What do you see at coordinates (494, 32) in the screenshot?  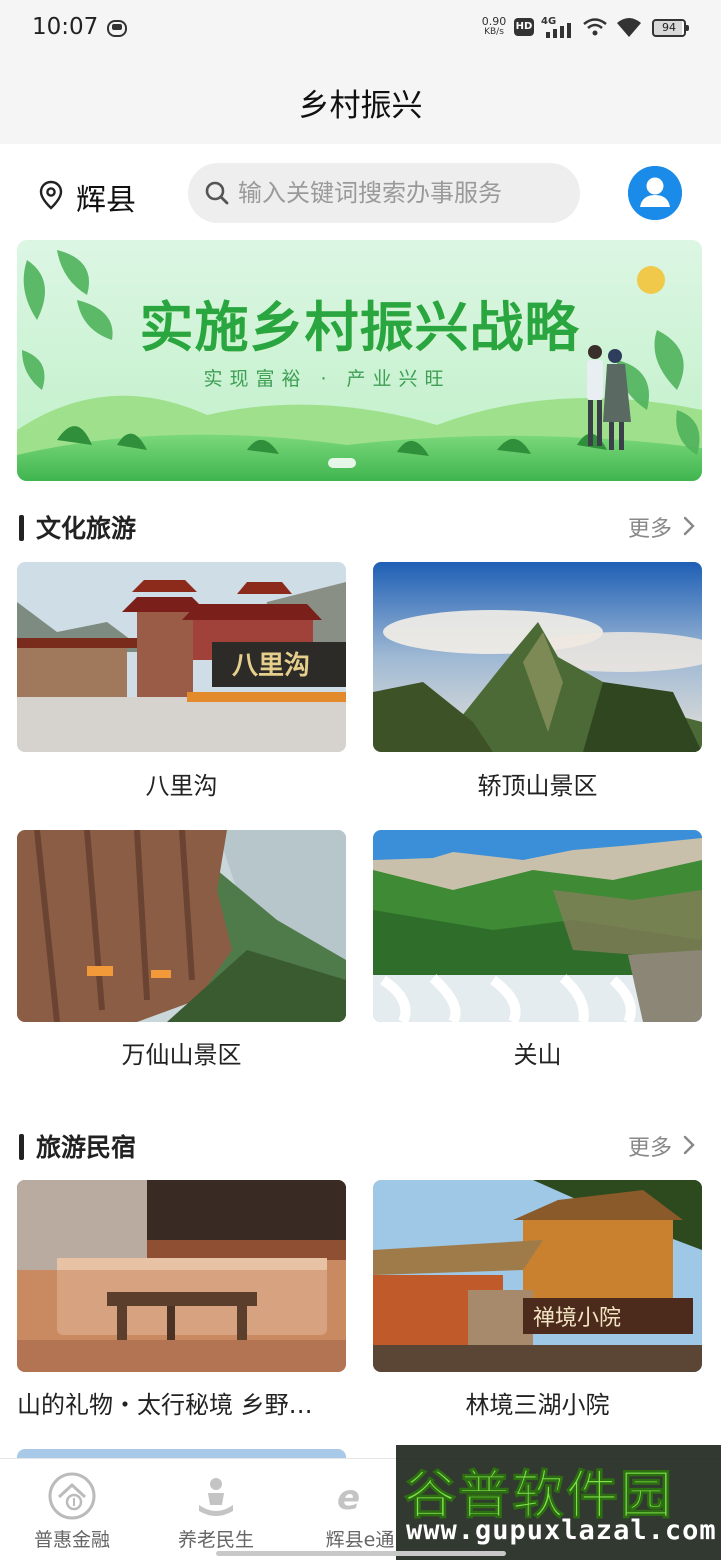 I see `speed-unit: KB/s` at bounding box center [494, 32].